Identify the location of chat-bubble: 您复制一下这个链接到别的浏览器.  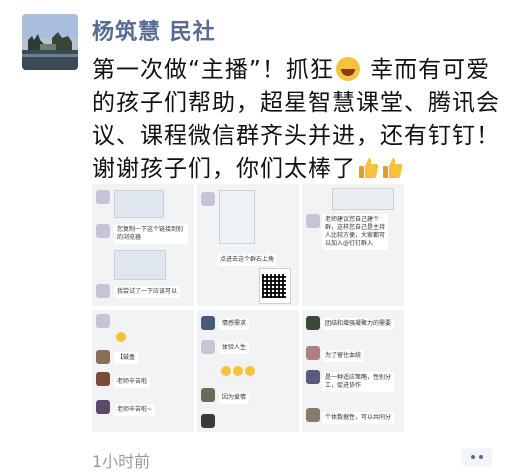
(151, 234).